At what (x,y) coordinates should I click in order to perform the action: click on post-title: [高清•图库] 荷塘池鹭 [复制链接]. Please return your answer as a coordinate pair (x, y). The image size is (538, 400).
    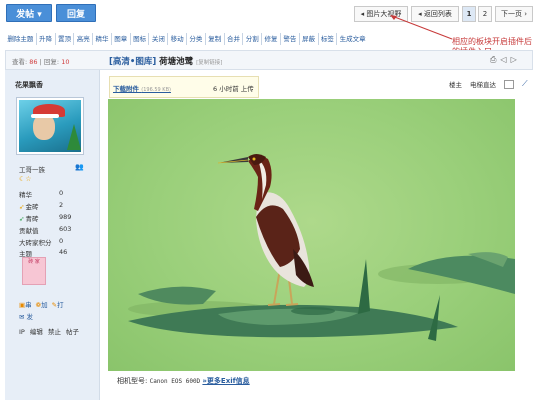
    Looking at the image, I should click on (165, 61).